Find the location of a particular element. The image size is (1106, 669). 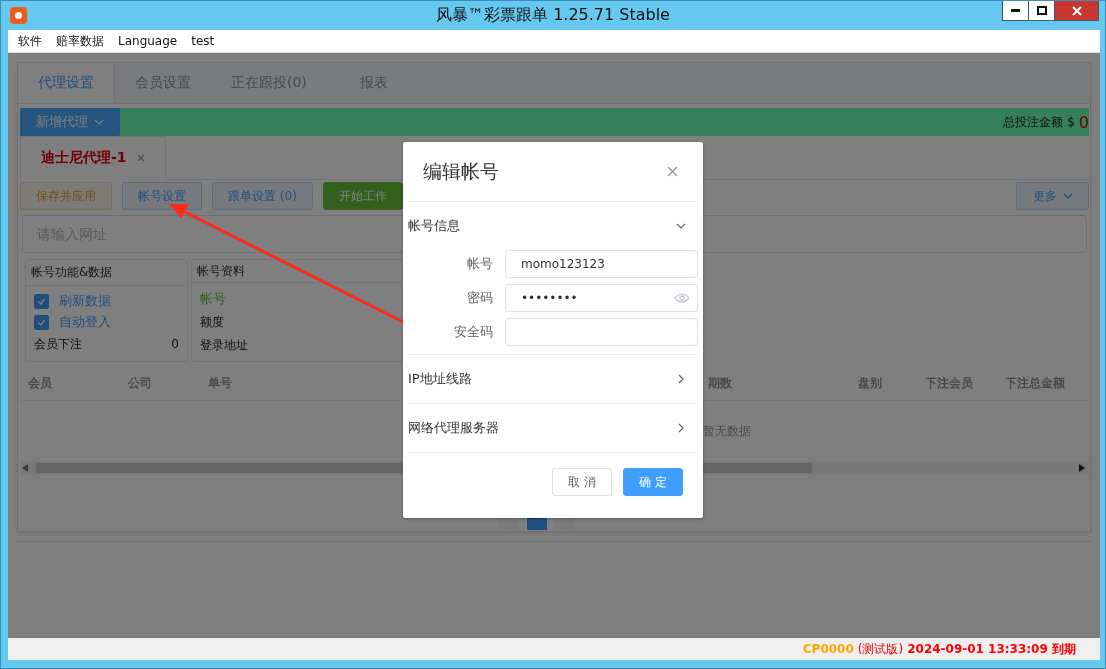

menu-item: test is located at coordinates (203, 41).